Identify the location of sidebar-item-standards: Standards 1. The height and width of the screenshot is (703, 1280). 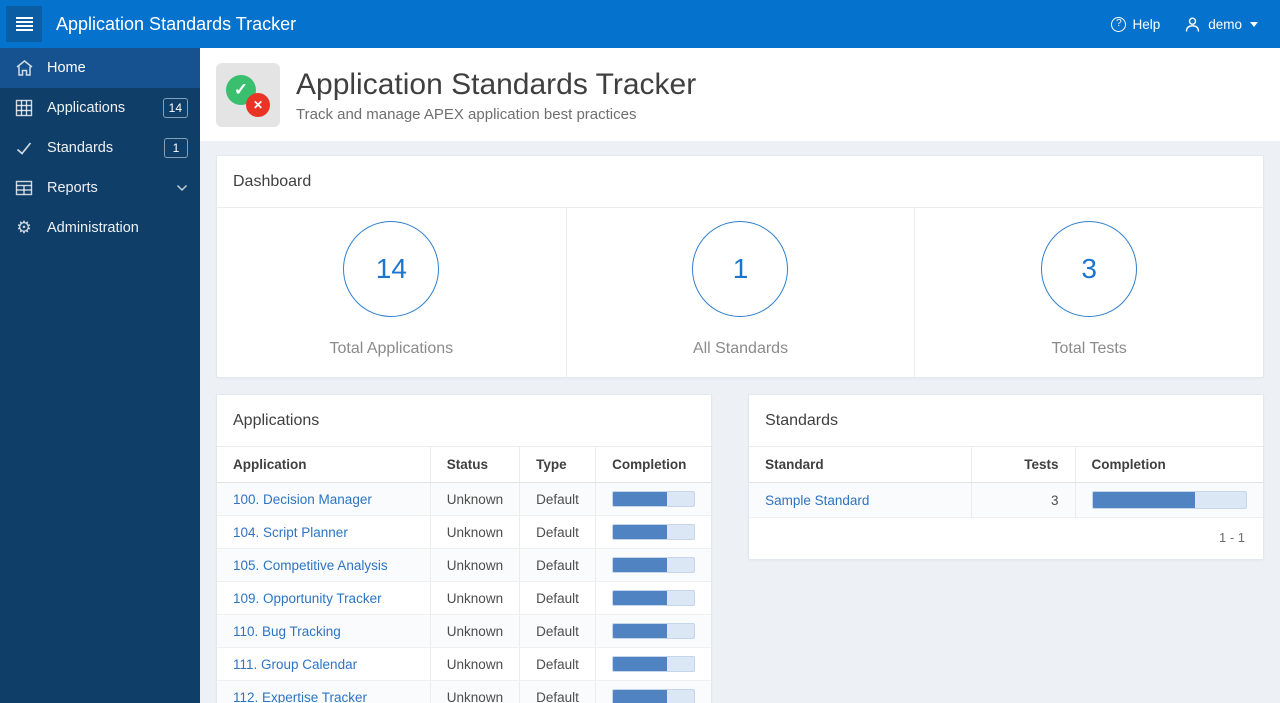
(100, 148).